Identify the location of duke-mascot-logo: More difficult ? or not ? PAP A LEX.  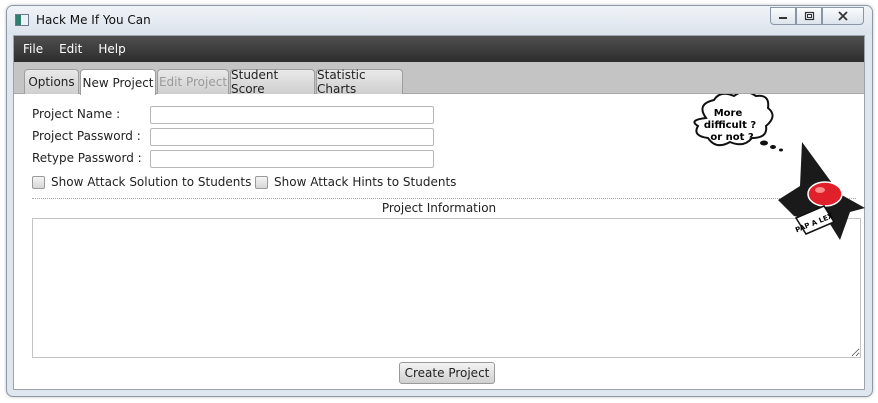
(779, 167).